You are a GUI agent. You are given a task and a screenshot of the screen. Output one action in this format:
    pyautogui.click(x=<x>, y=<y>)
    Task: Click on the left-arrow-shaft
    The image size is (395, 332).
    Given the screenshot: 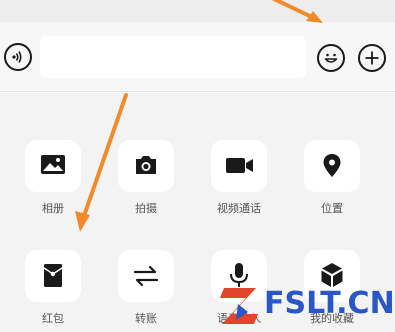 What is the action you would take?
    pyautogui.click(x=105, y=155)
    